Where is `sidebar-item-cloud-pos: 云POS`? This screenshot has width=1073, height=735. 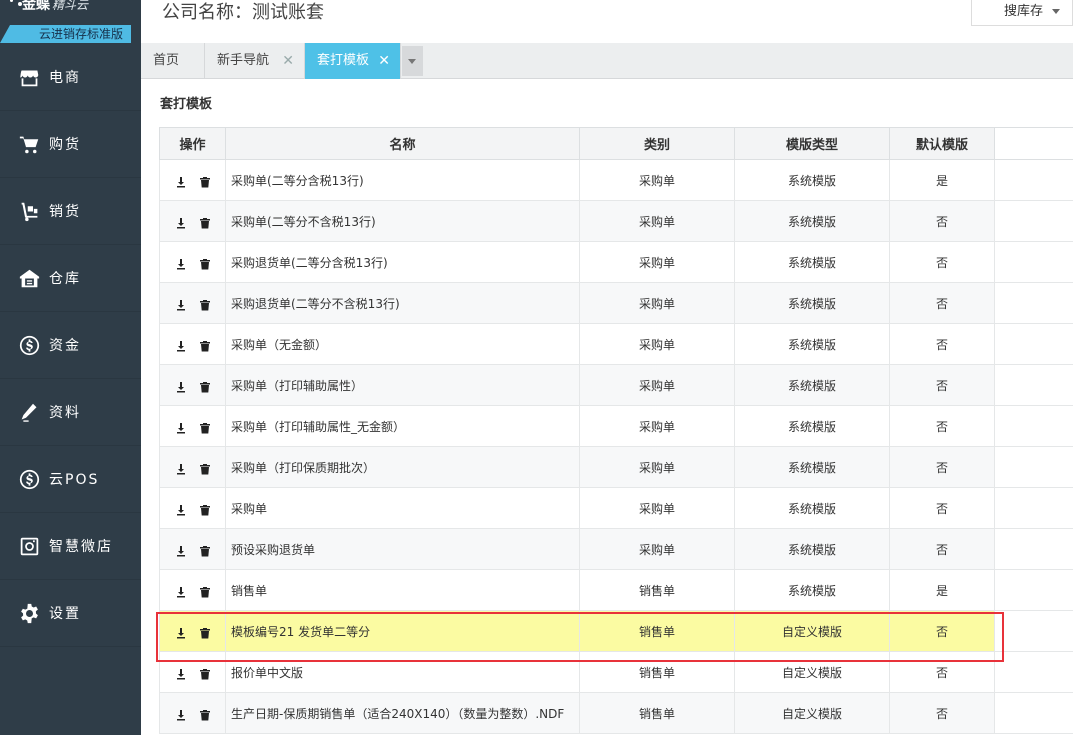
sidebar-item-cloud-pos: 云POS is located at coordinates (70, 479).